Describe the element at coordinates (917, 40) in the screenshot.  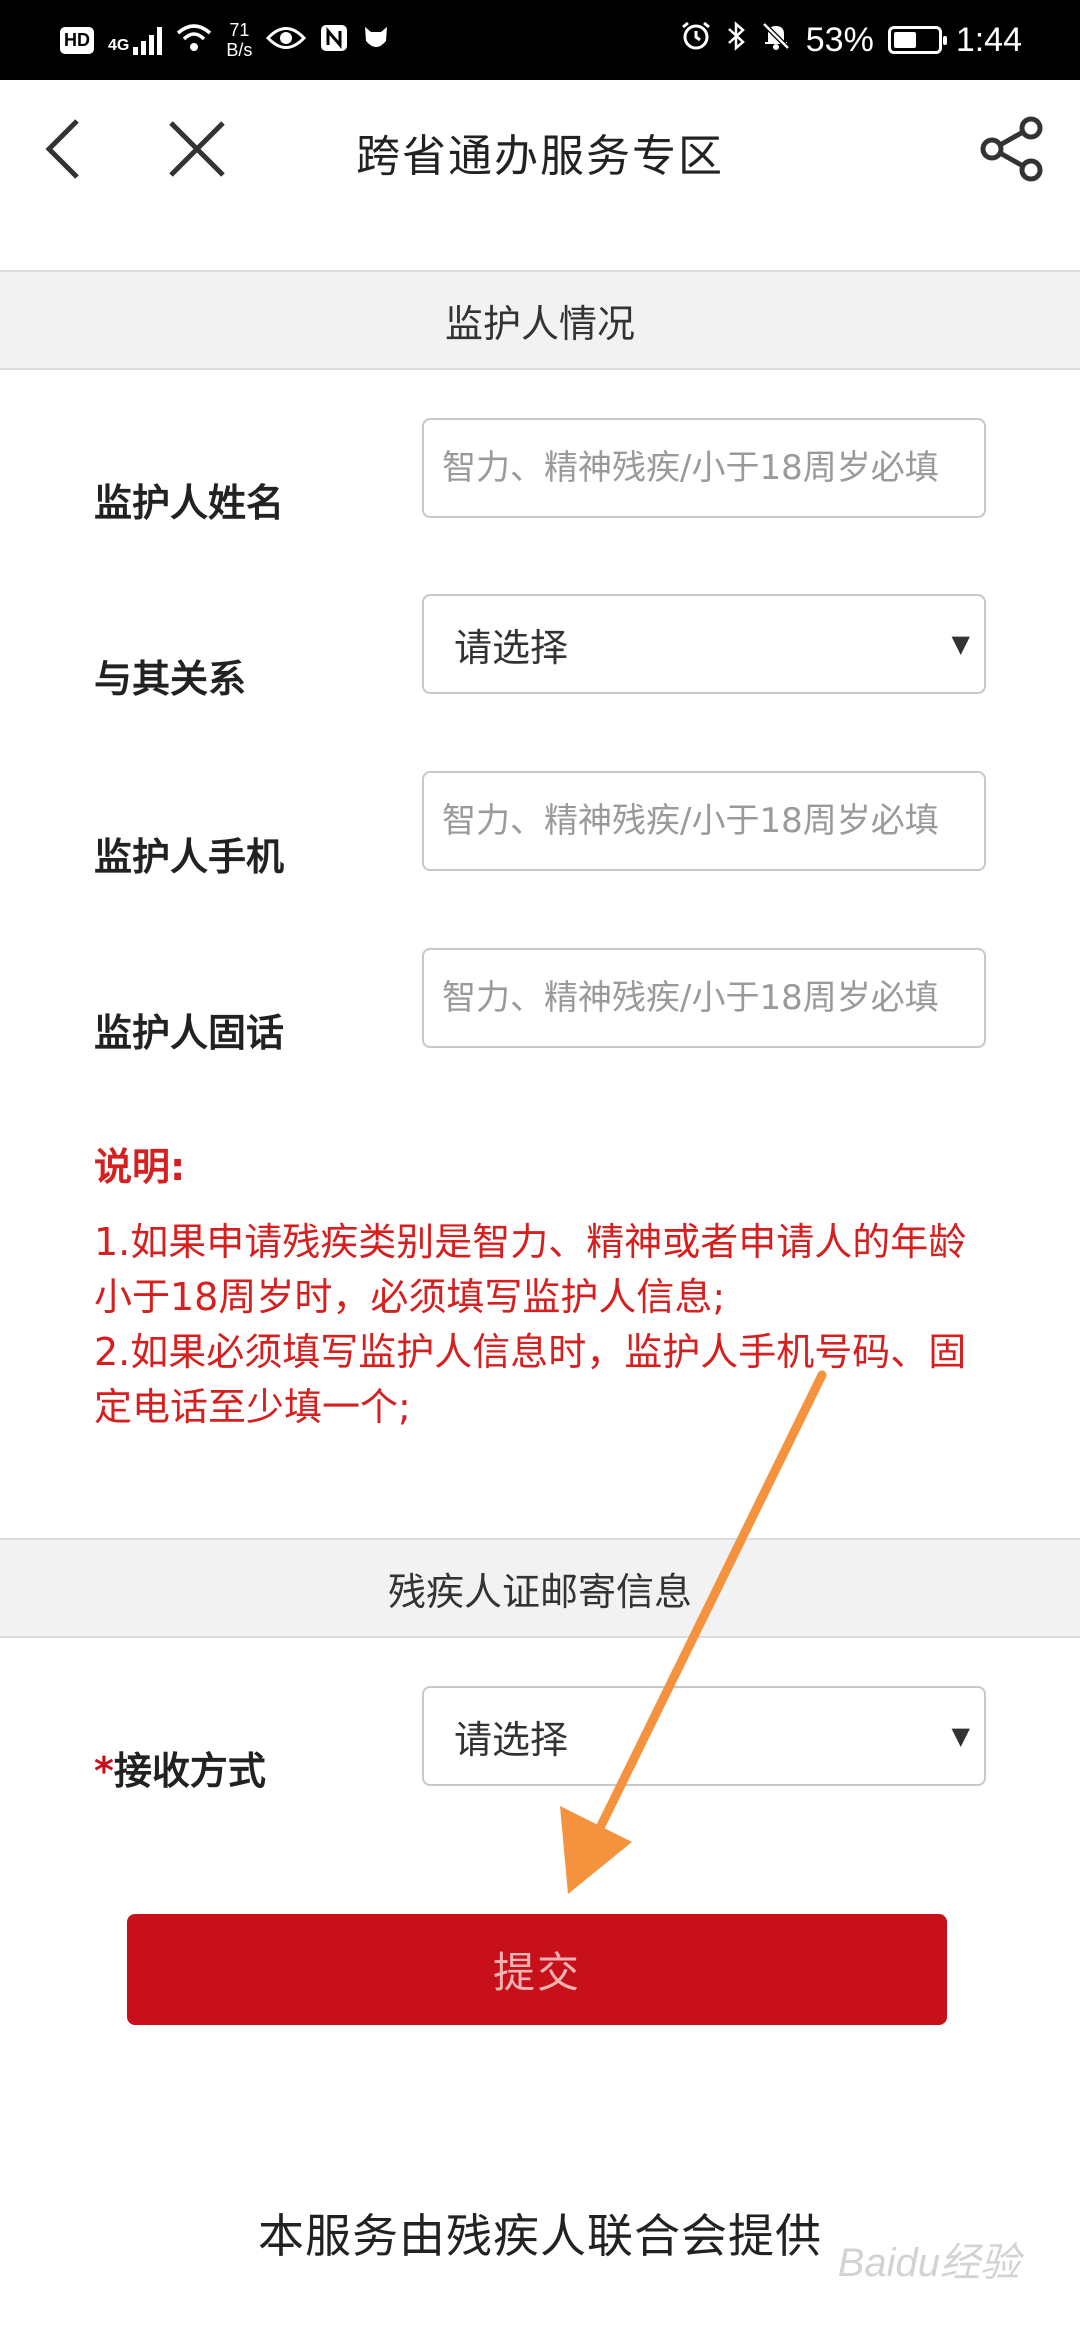
I see `battery-icon` at that location.